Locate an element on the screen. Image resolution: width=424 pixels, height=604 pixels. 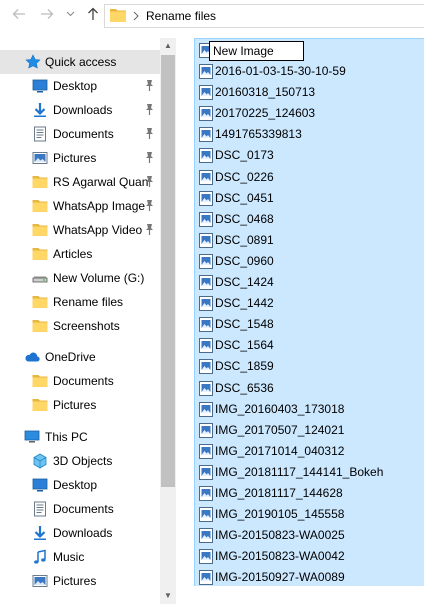
file-name: 20170225_124603 is located at coordinates (265, 113).